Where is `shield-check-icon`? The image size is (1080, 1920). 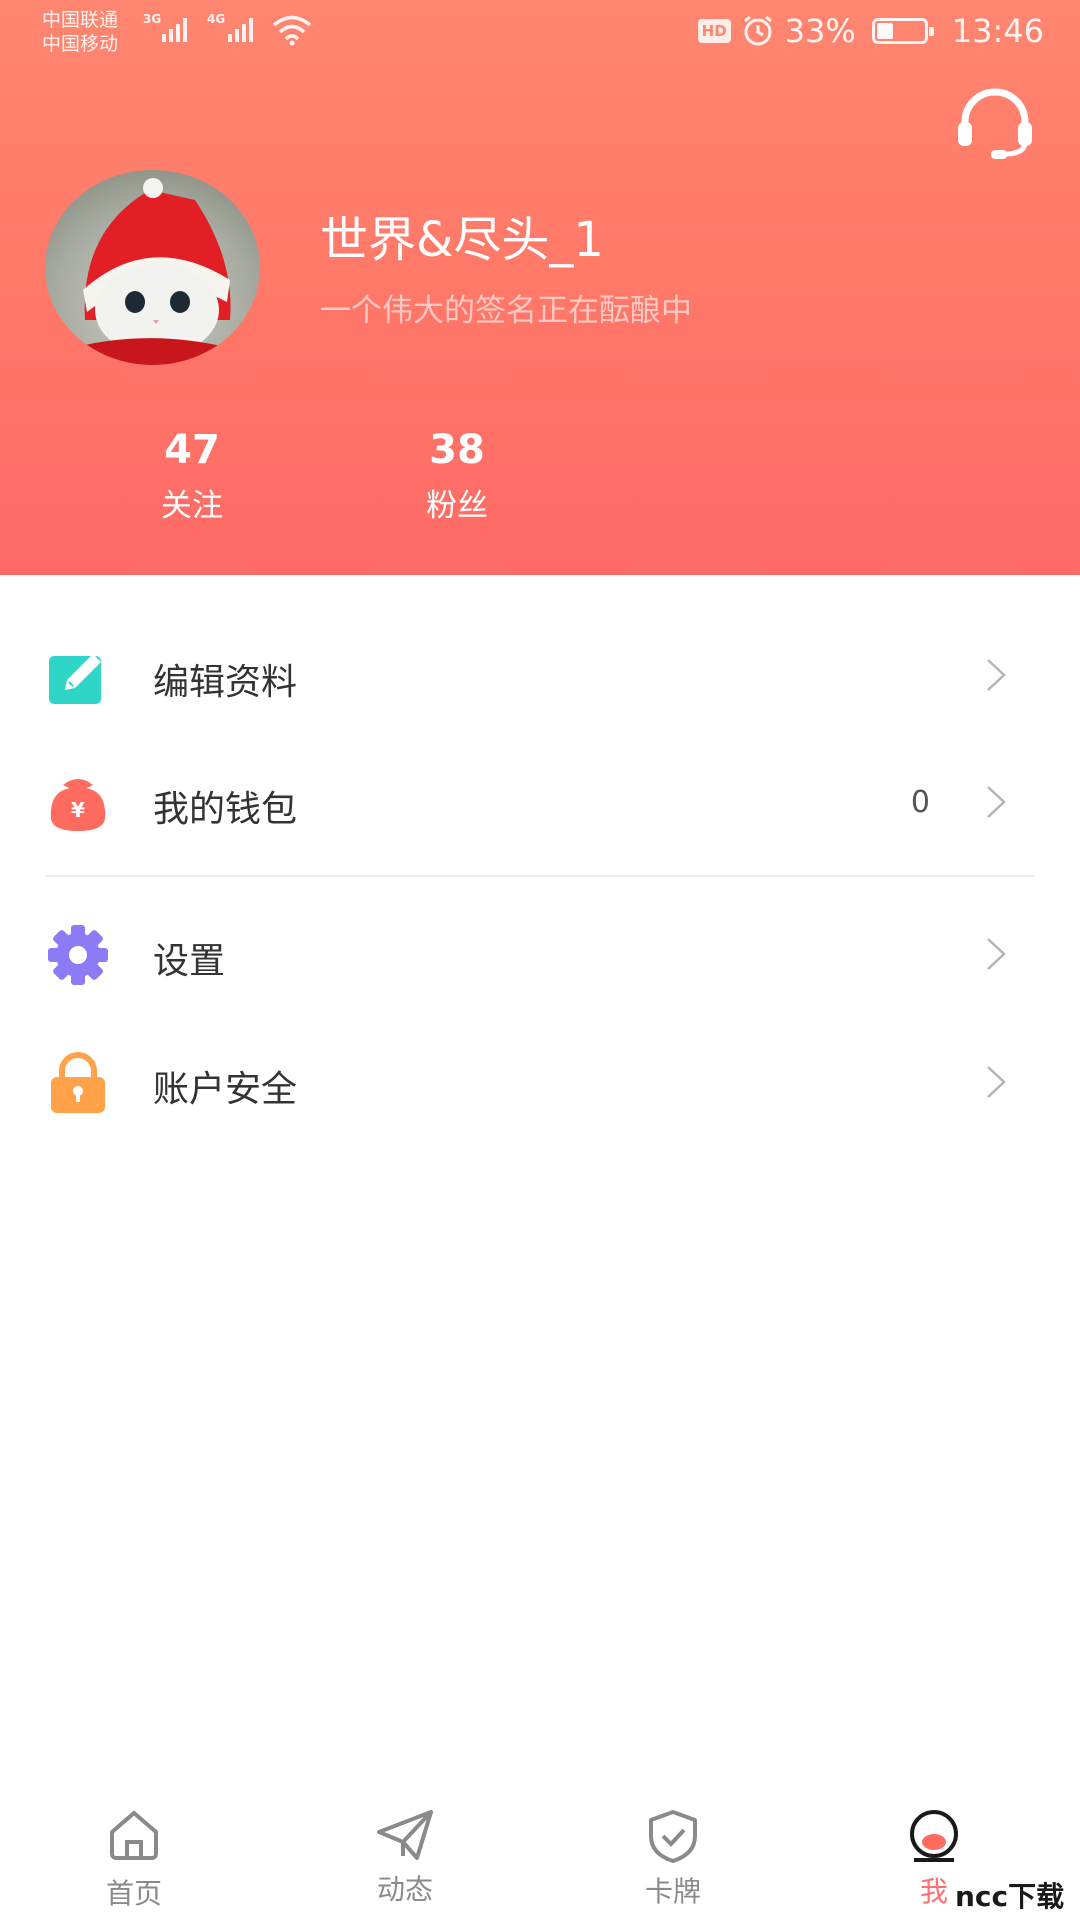
shield-check-icon is located at coordinates (673, 1836).